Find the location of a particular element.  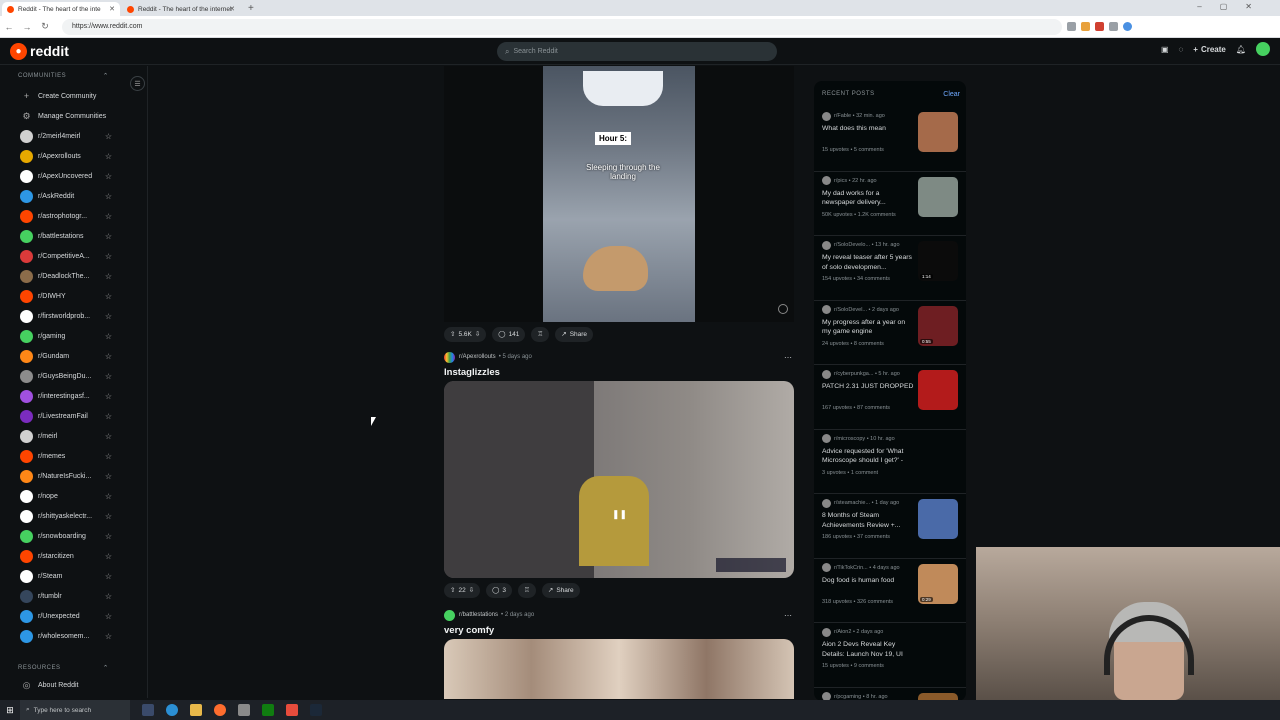

window-controls: –▢✕ is located at coordinates (1233, 6).